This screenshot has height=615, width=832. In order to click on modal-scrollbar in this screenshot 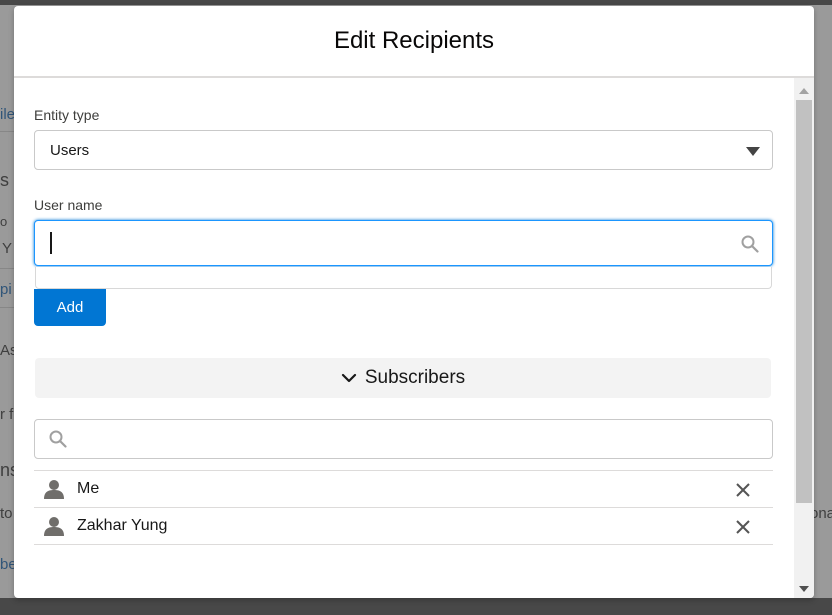, I will do `click(804, 338)`.